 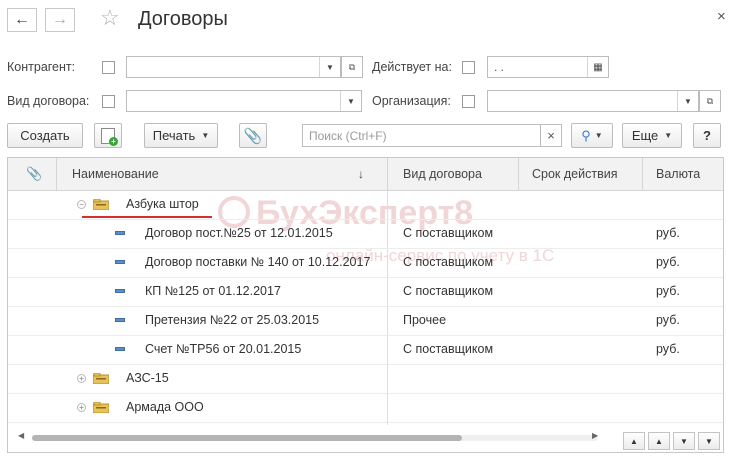 I want to click on date-value: . ., so click(x=499, y=67).